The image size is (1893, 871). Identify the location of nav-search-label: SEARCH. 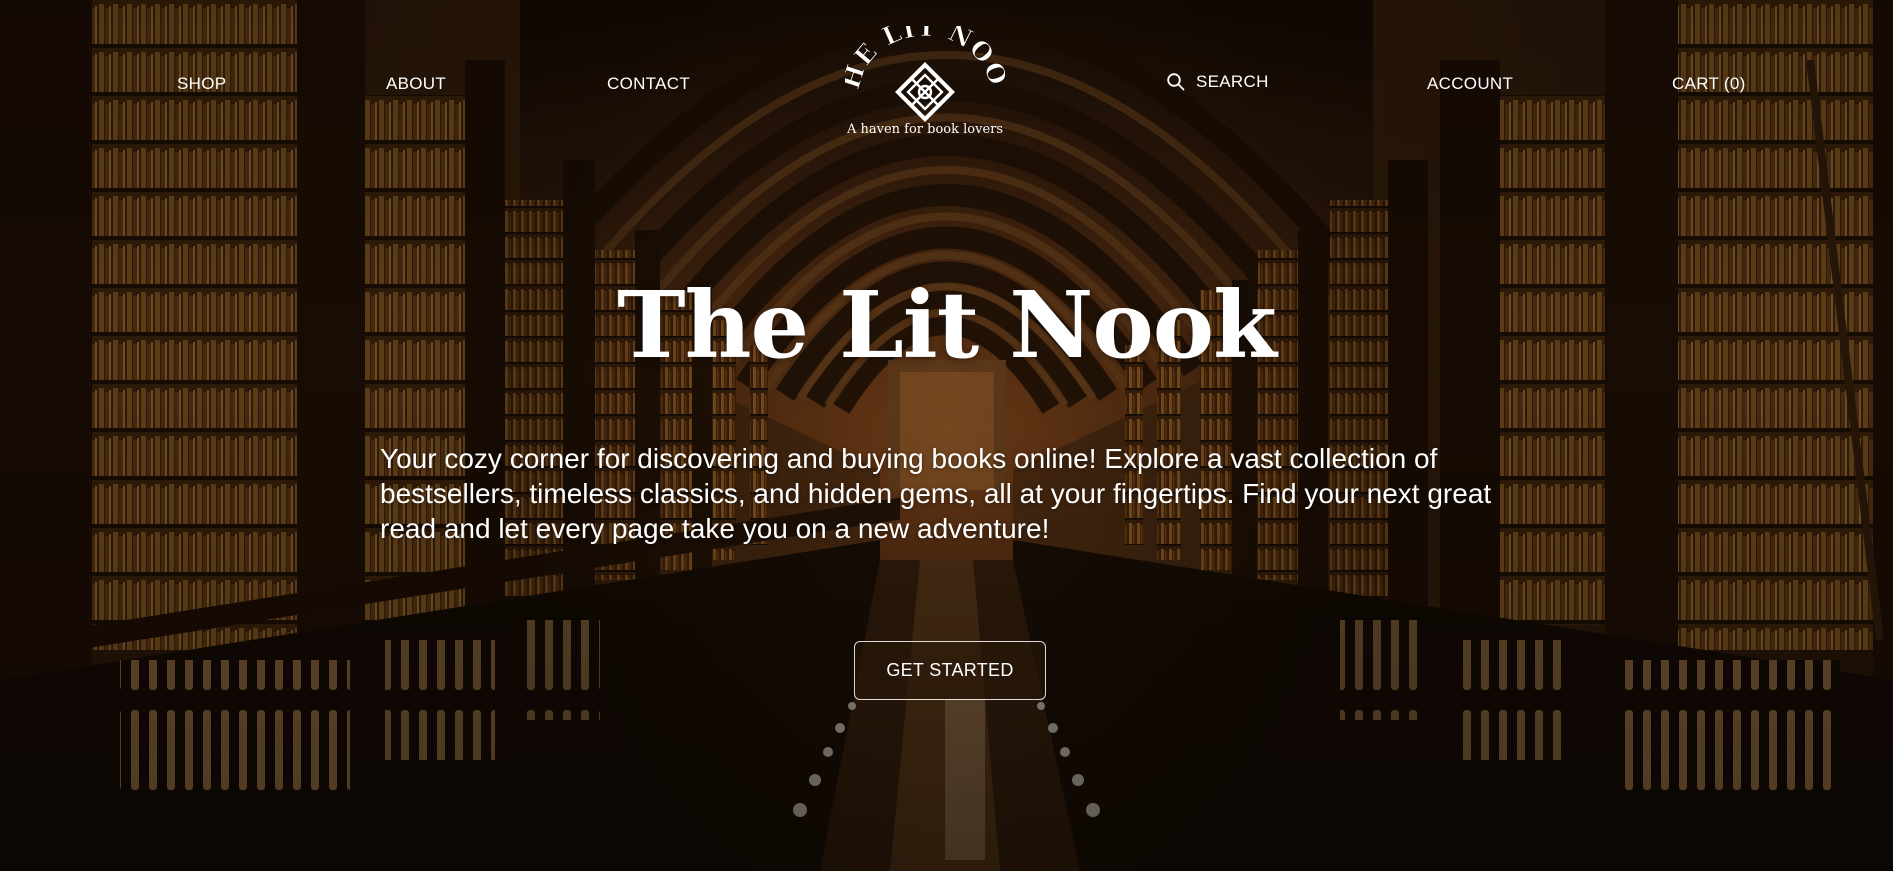
(1232, 81).